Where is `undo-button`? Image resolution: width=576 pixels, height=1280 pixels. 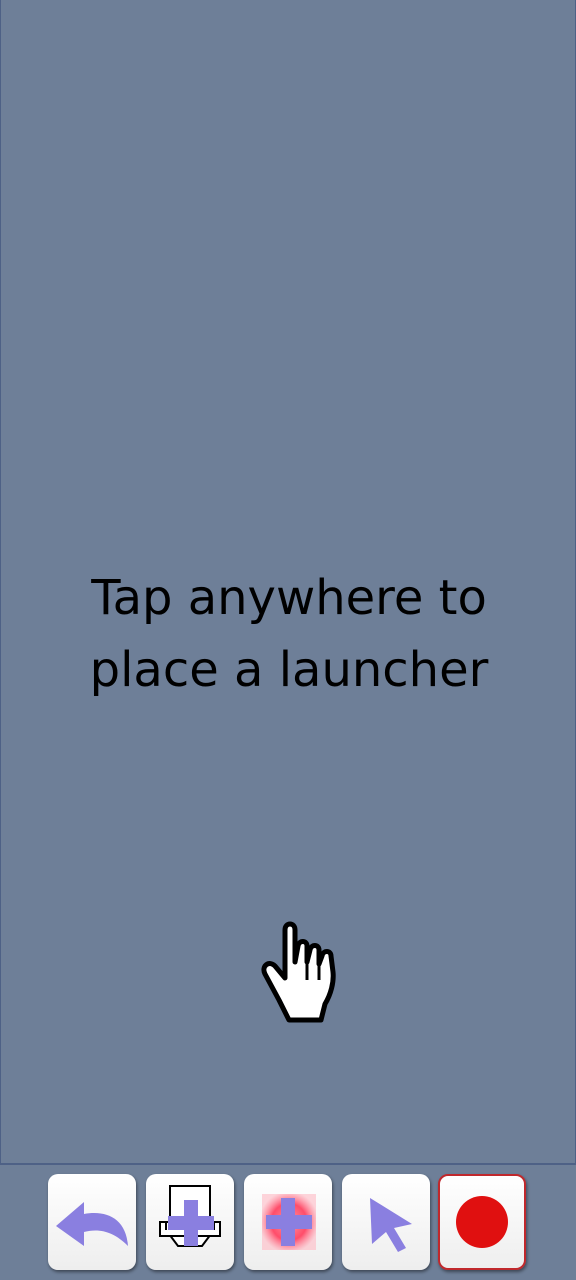 undo-button is located at coordinates (92, 1222).